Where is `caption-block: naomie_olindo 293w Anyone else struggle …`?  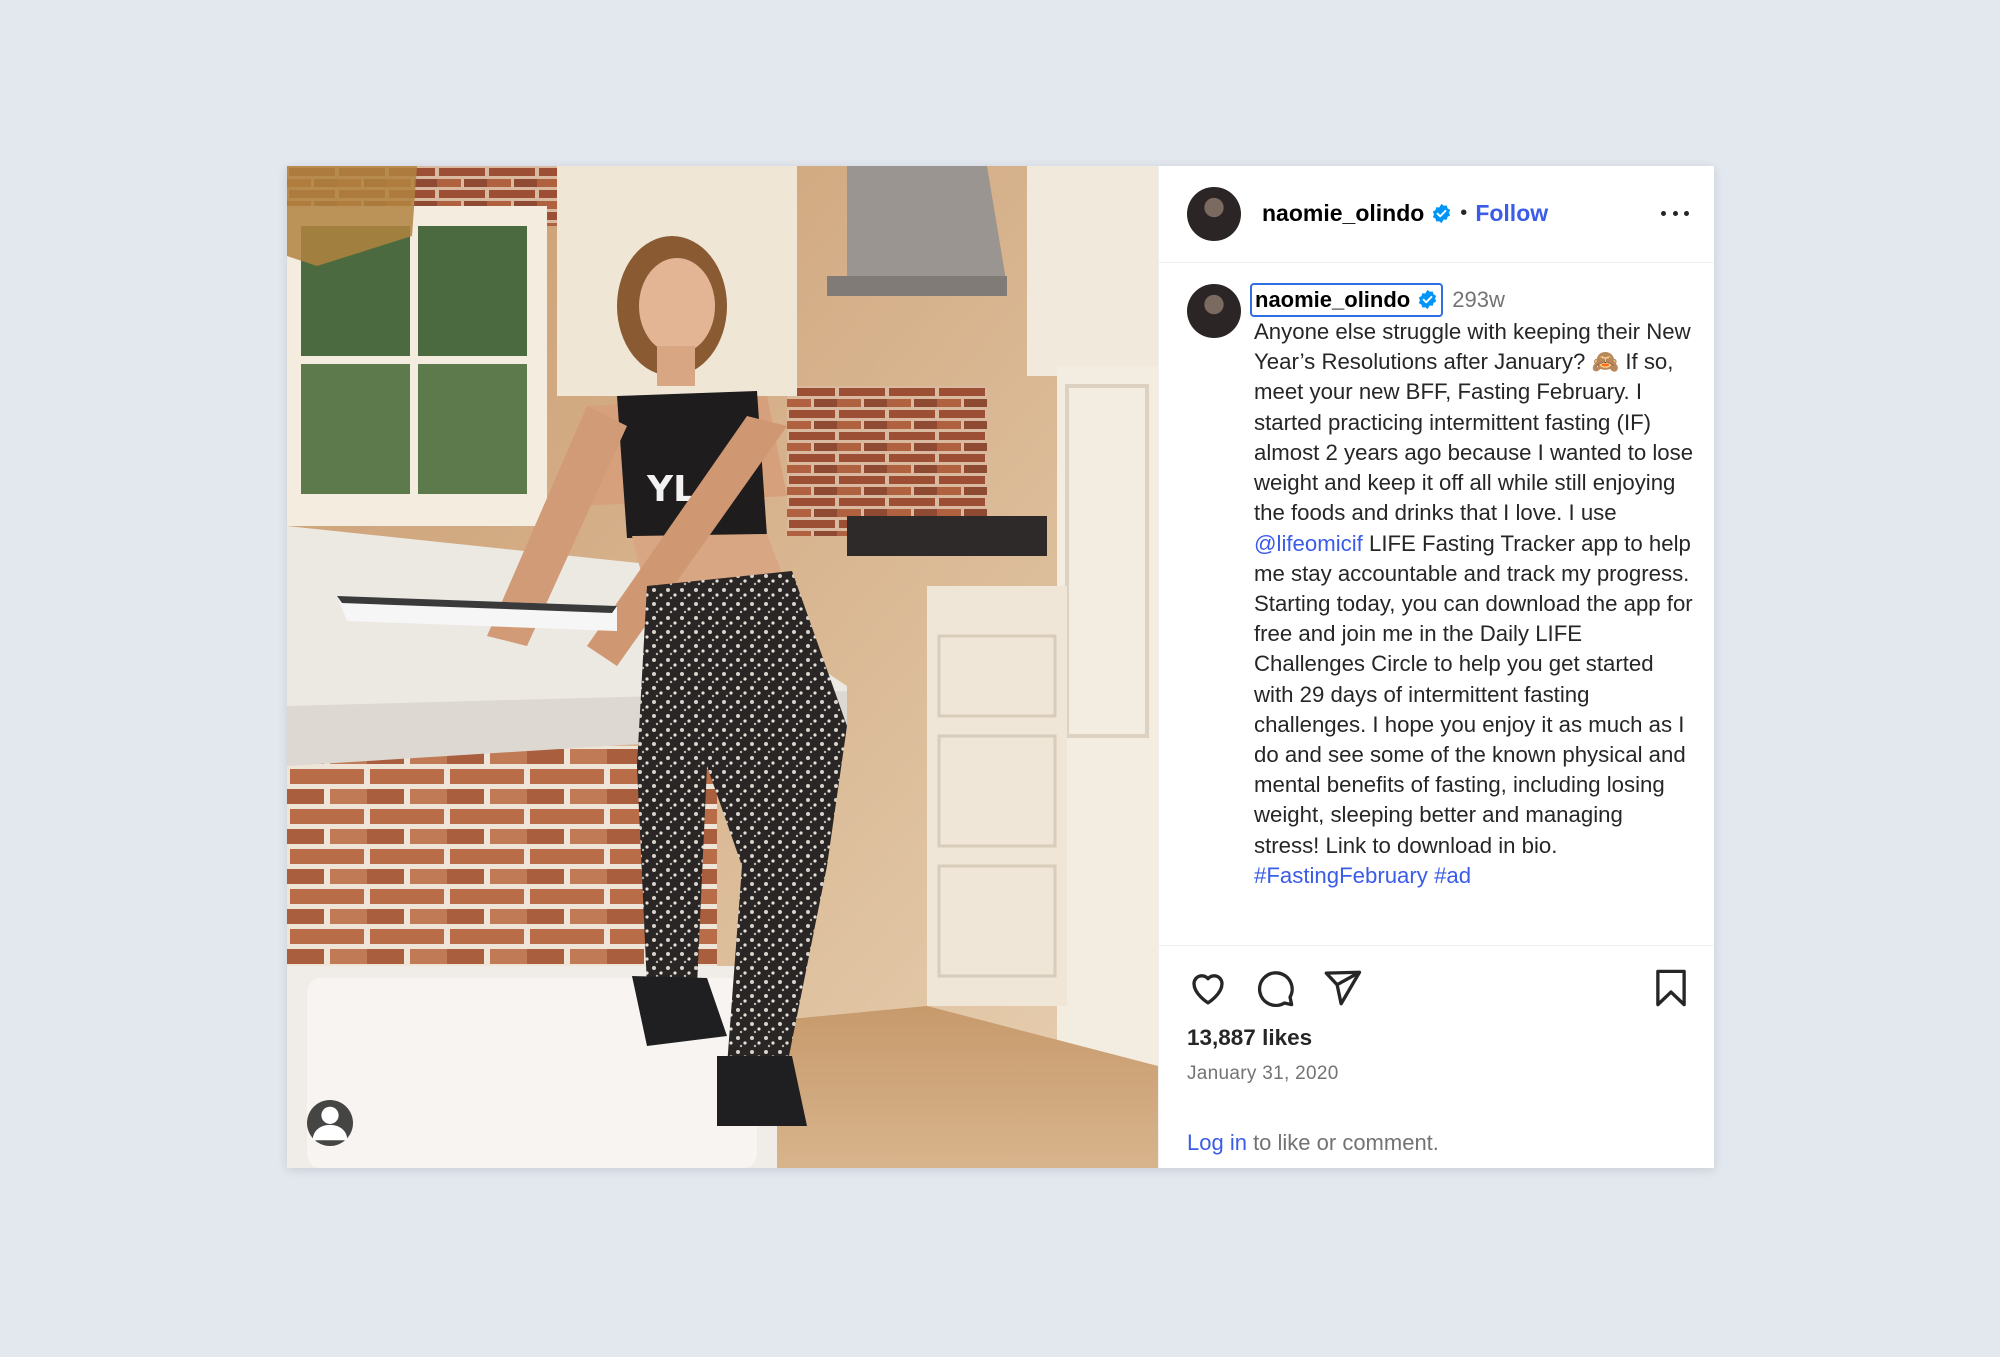
caption-block: naomie_olindo 293w Anyone else struggle … is located at coordinates (1472, 614).